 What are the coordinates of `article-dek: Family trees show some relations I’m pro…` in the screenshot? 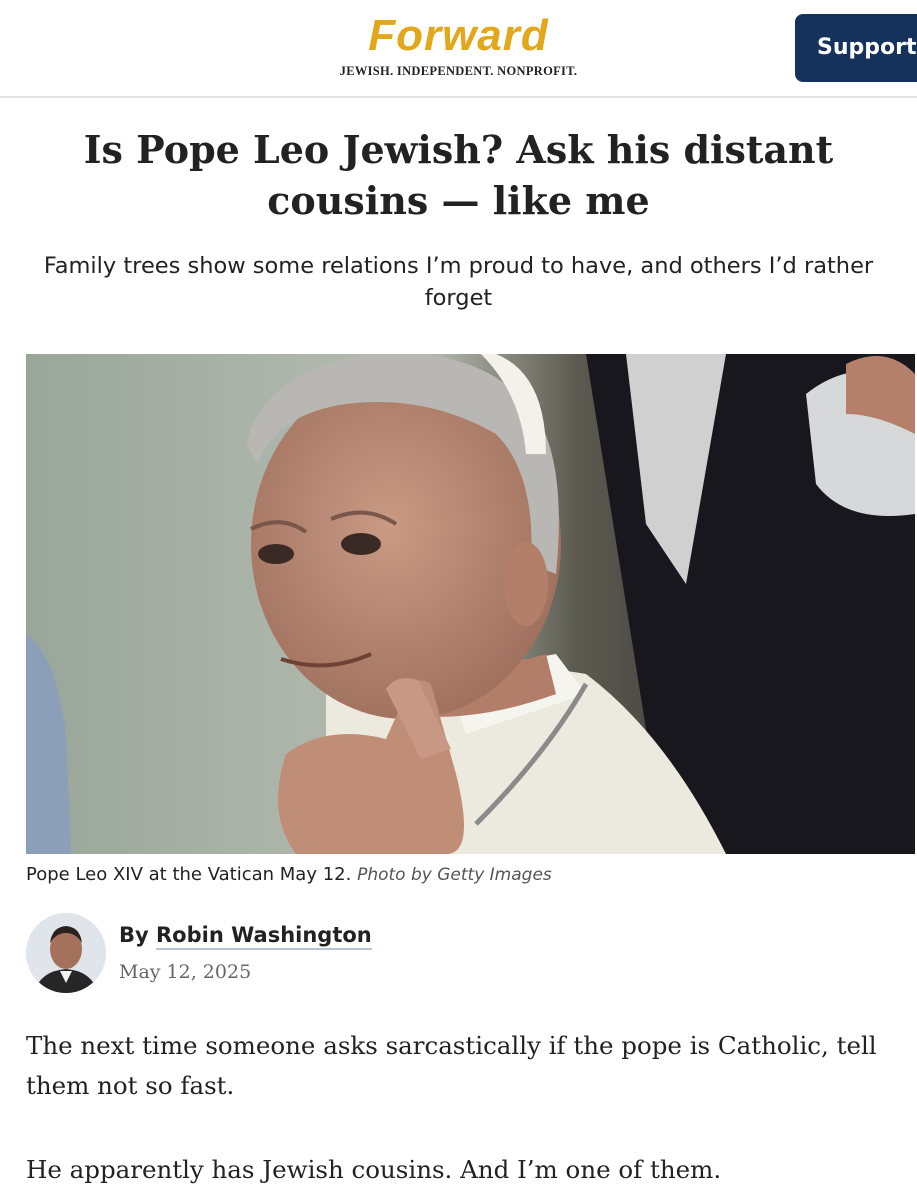 It's located at (458, 282).